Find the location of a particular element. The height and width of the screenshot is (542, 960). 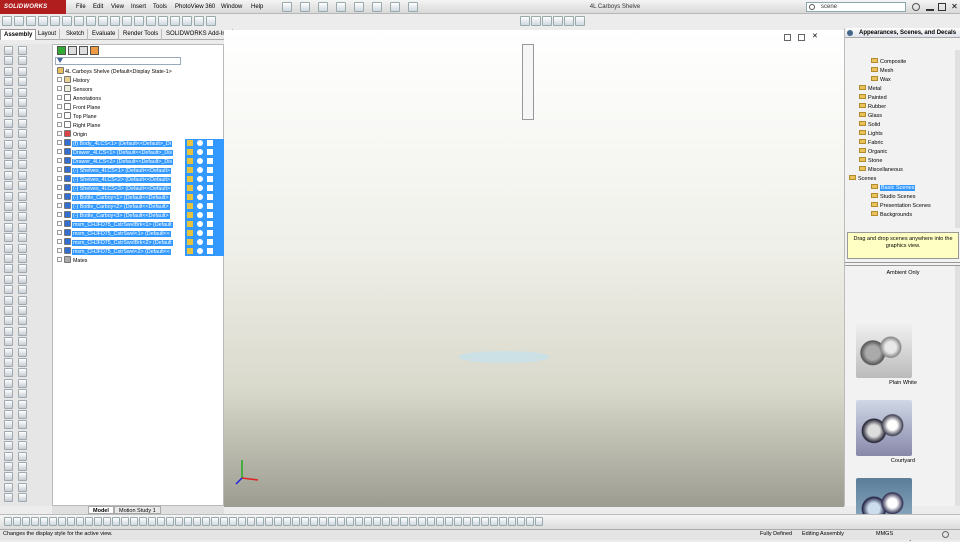

record-icon is located at coordinates (580, 21).